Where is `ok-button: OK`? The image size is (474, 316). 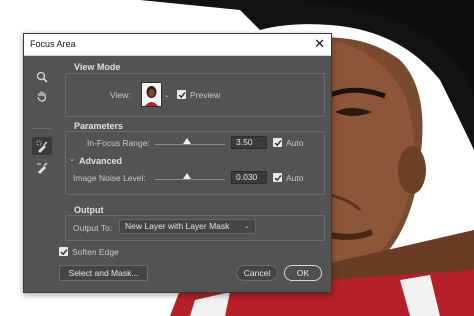
ok-button: OK is located at coordinates (303, 273).